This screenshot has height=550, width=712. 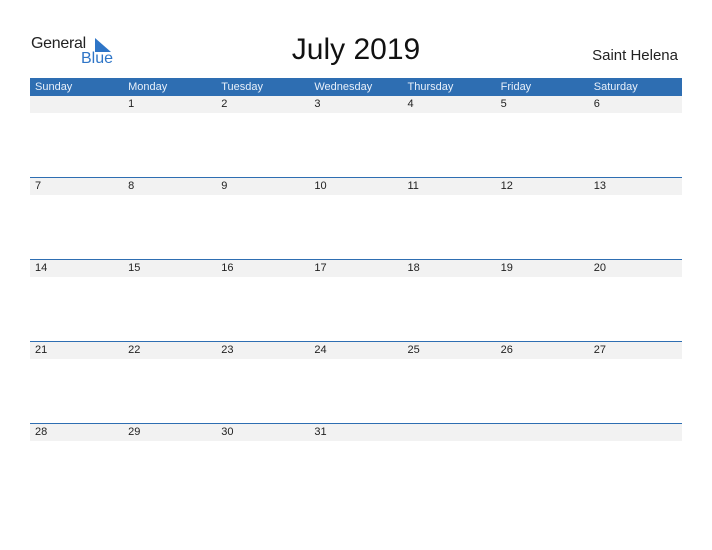 I want to click on week-row: 21 22 23 24 25 26 27, so click(x=356, y=382).